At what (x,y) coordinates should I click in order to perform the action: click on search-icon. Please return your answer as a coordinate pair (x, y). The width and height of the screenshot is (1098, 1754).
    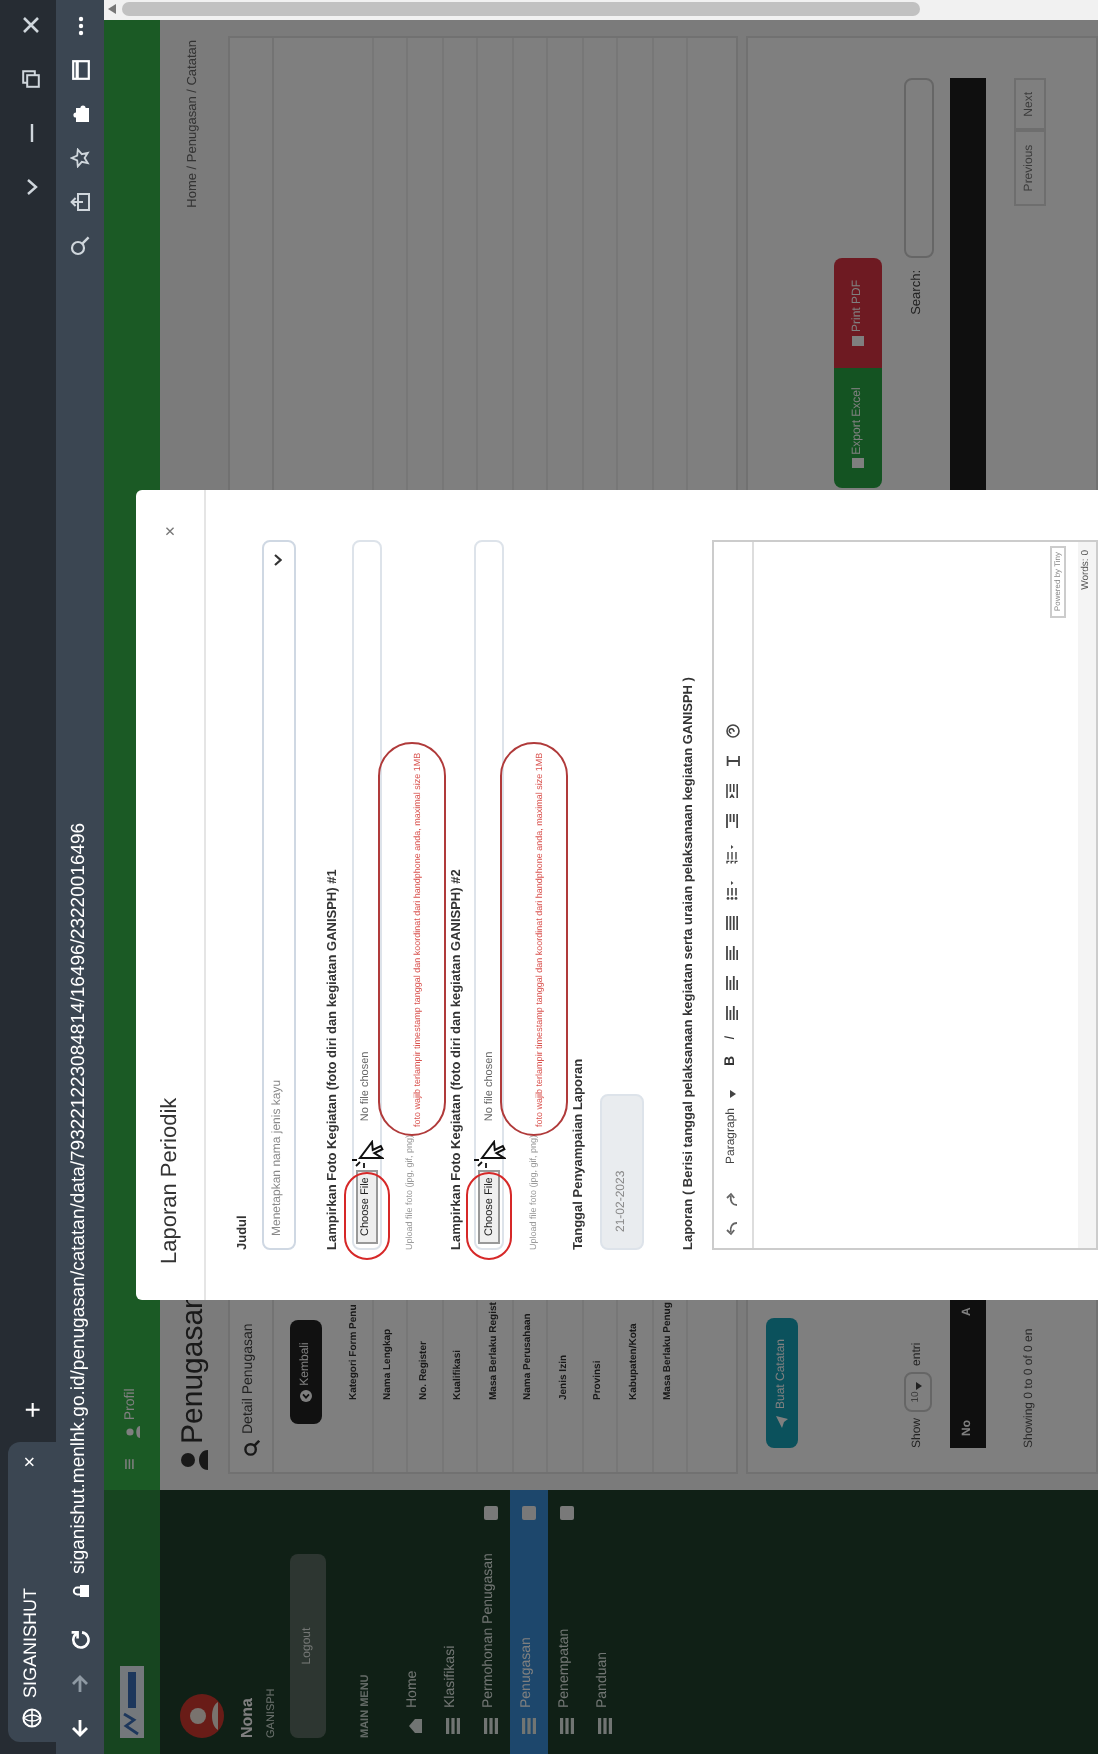
    Looking at the image, I should click on (251, 1448).